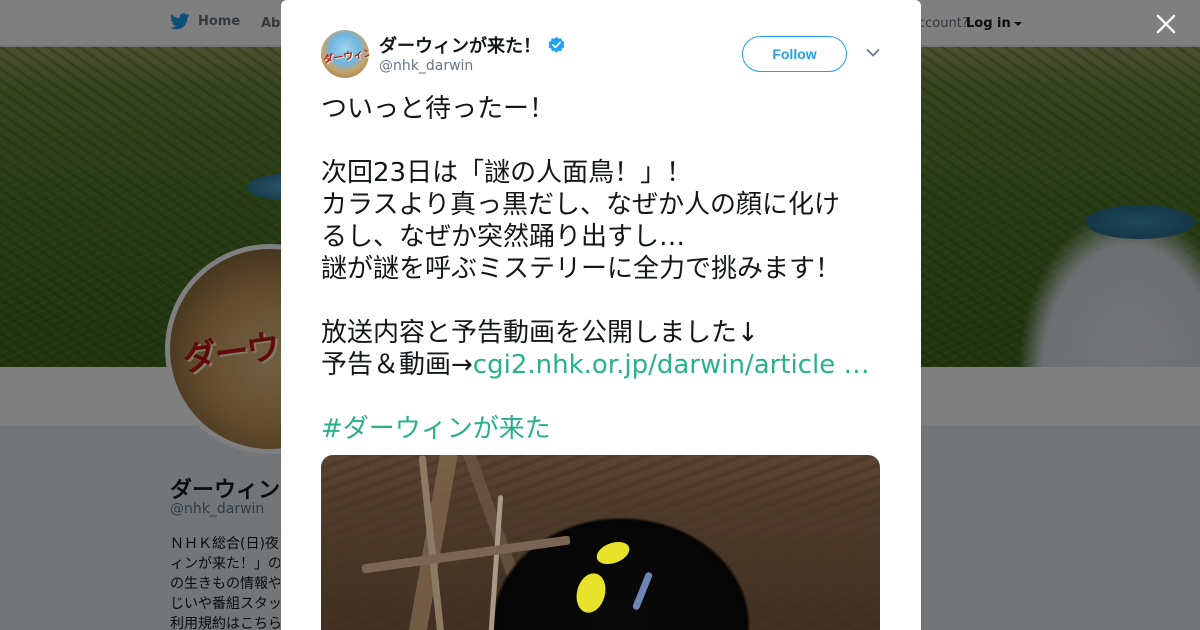 The height and width of the screenshot is (630, 1200). I want to click on tweet-line: 次回23日は「謎の人面鳥！」！, so click(507, 173).